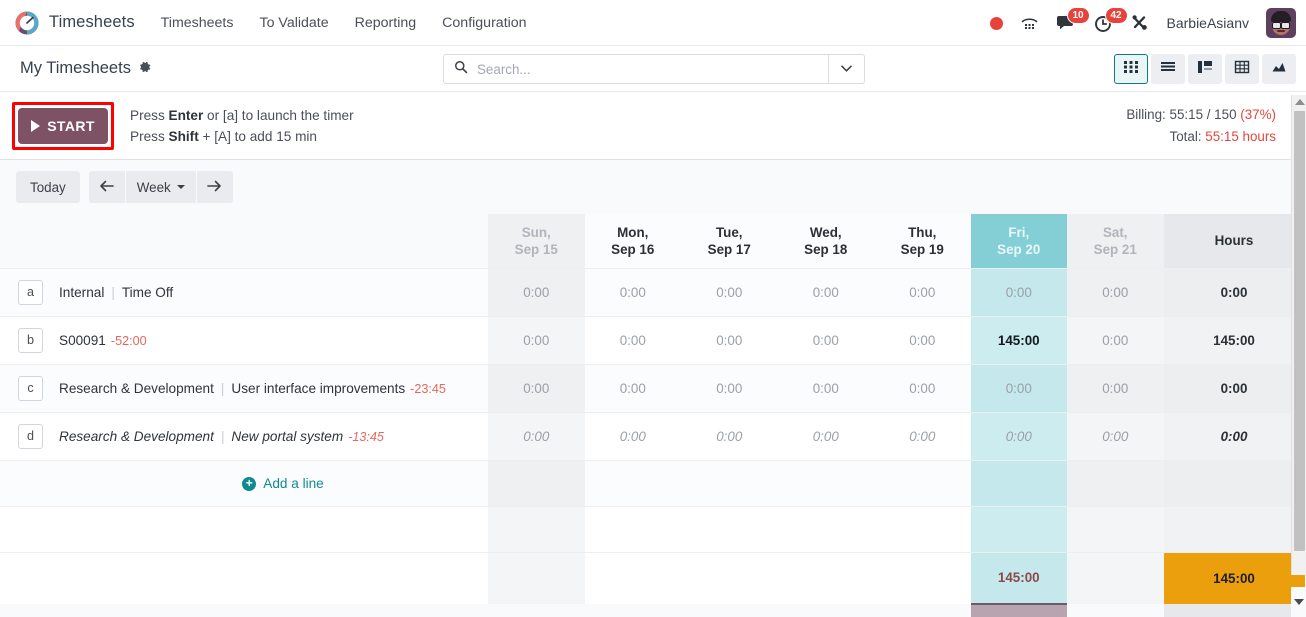  What do you see at coordinates (632, 241) in the screenshot?
I see `grid-header-day-1: Mon, Sep 16` at bounding box center [632, 241].